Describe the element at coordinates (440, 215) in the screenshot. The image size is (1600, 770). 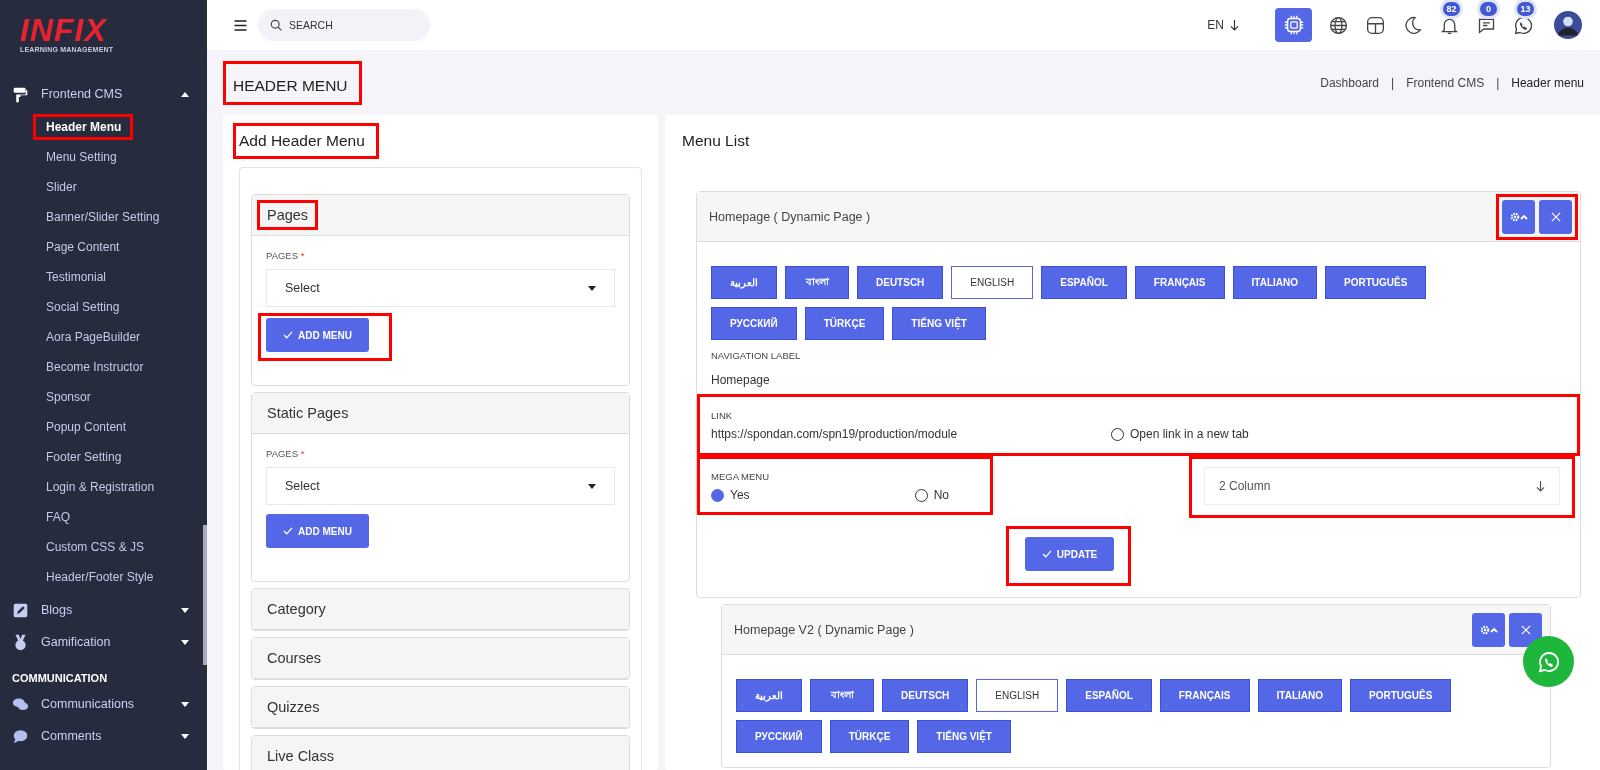
I see `accordion-header: Pages` at that location.